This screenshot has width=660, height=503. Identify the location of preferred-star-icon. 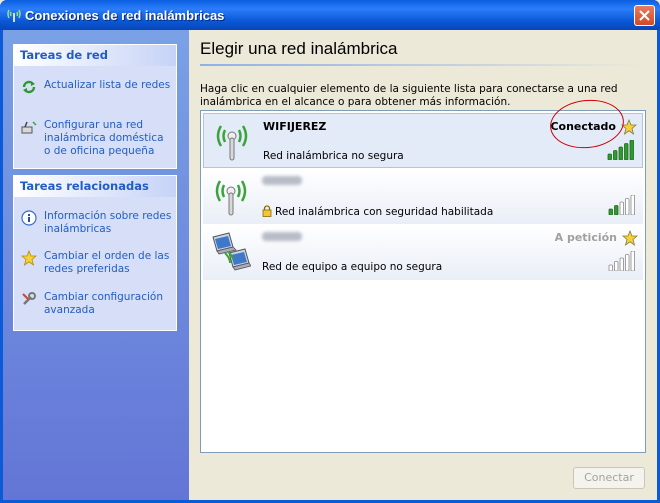
(630, 238).